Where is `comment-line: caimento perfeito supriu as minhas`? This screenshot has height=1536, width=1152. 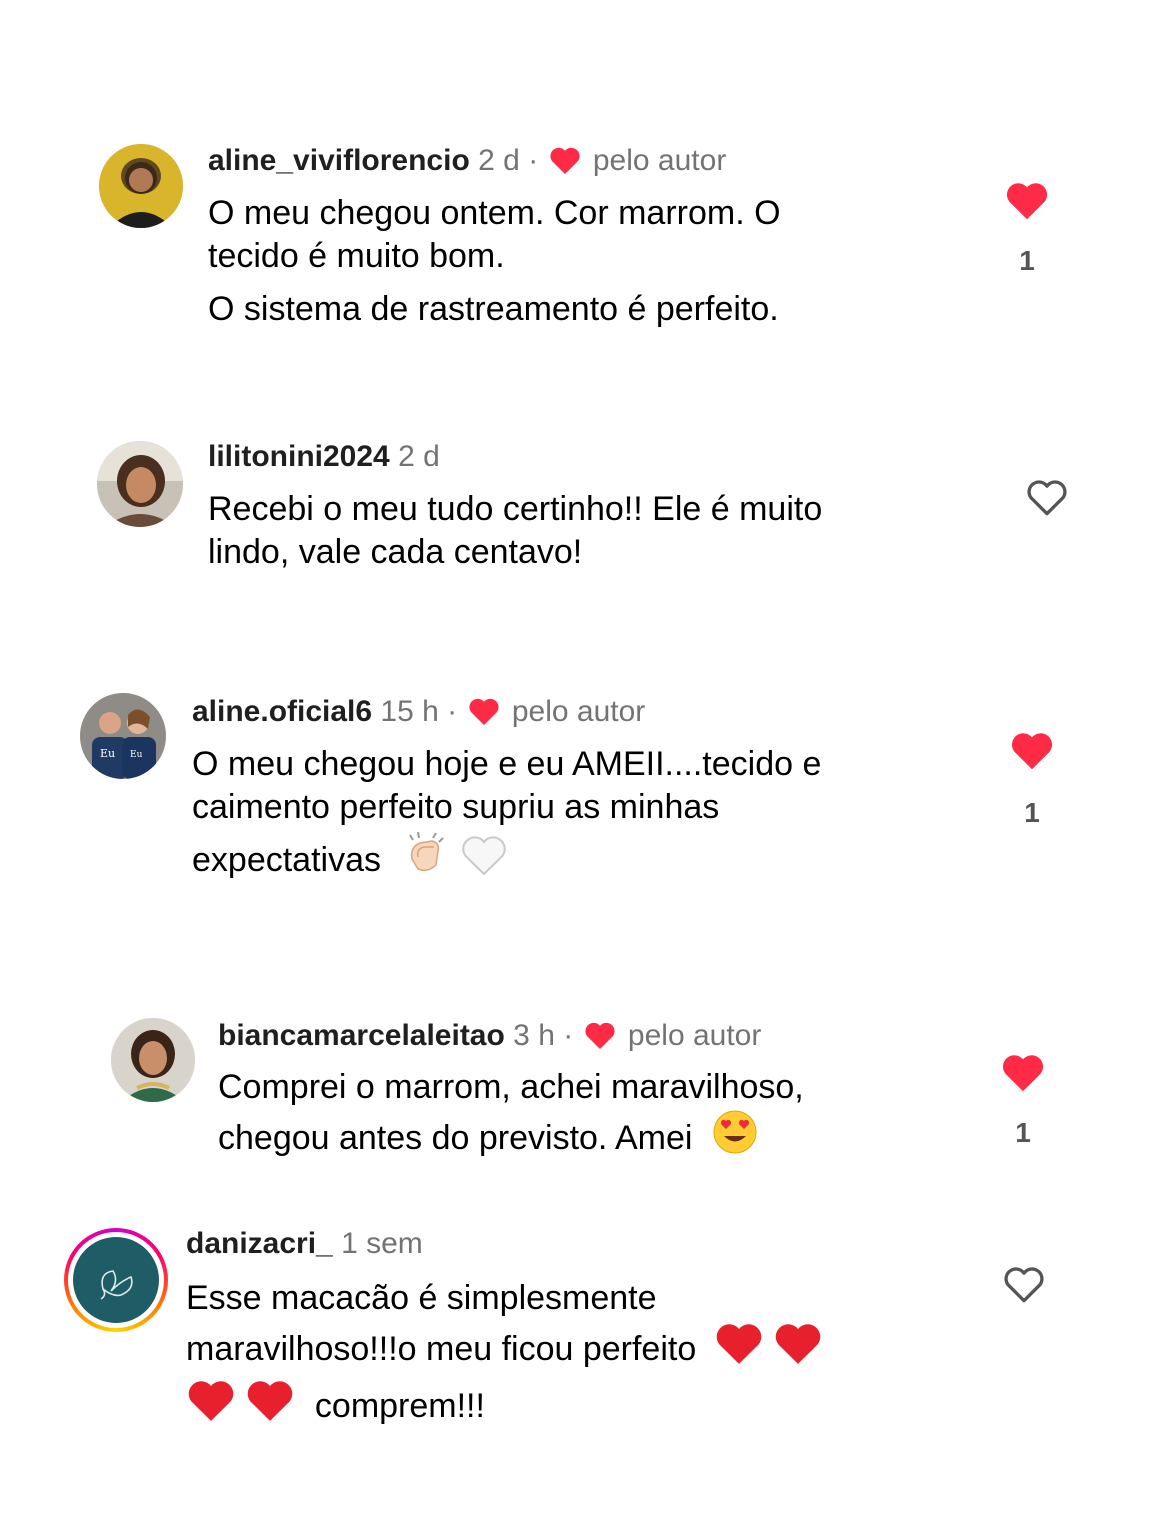 comment-line: caimento perfeito supriu as minhas is located at coordinates (456, 807).